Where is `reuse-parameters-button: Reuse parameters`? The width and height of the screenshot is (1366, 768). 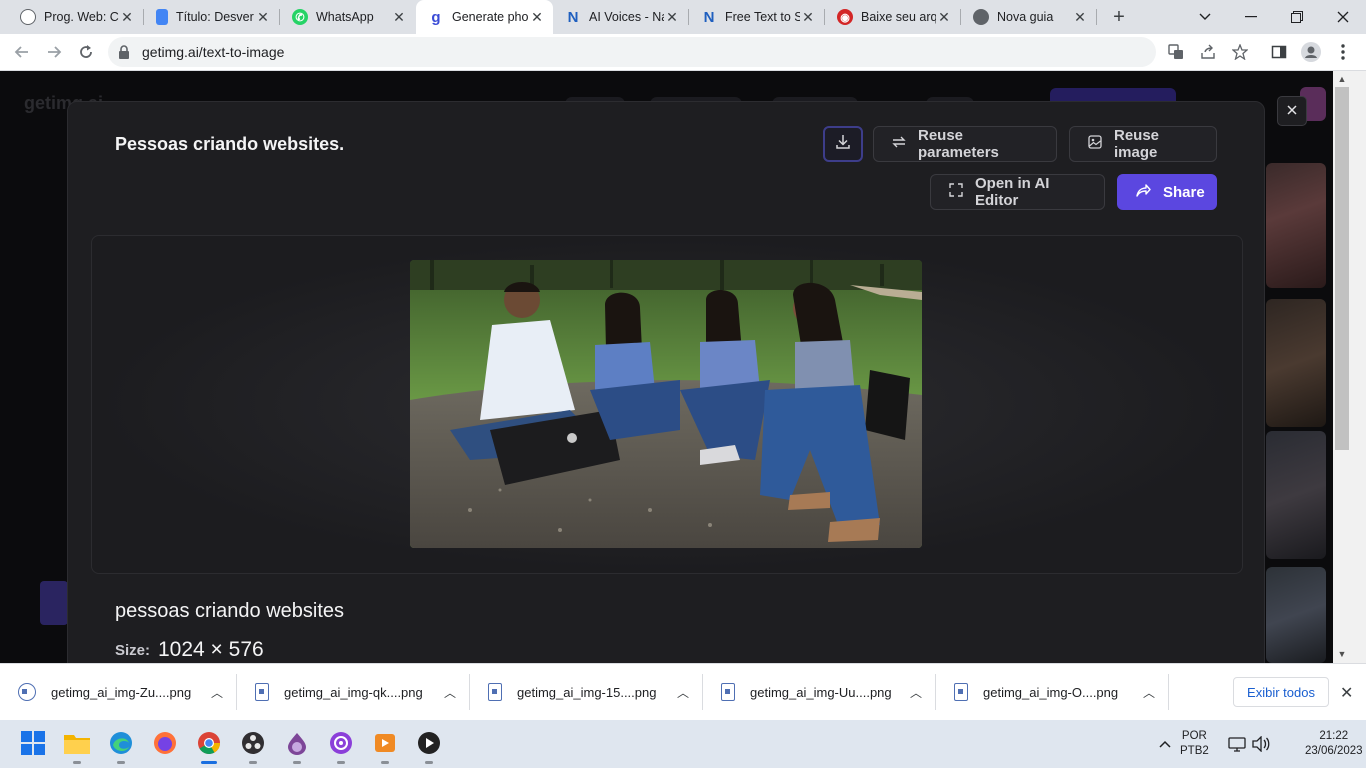
reuse-parameters-button: Reuse parameters is located at coordinates (965, 144).